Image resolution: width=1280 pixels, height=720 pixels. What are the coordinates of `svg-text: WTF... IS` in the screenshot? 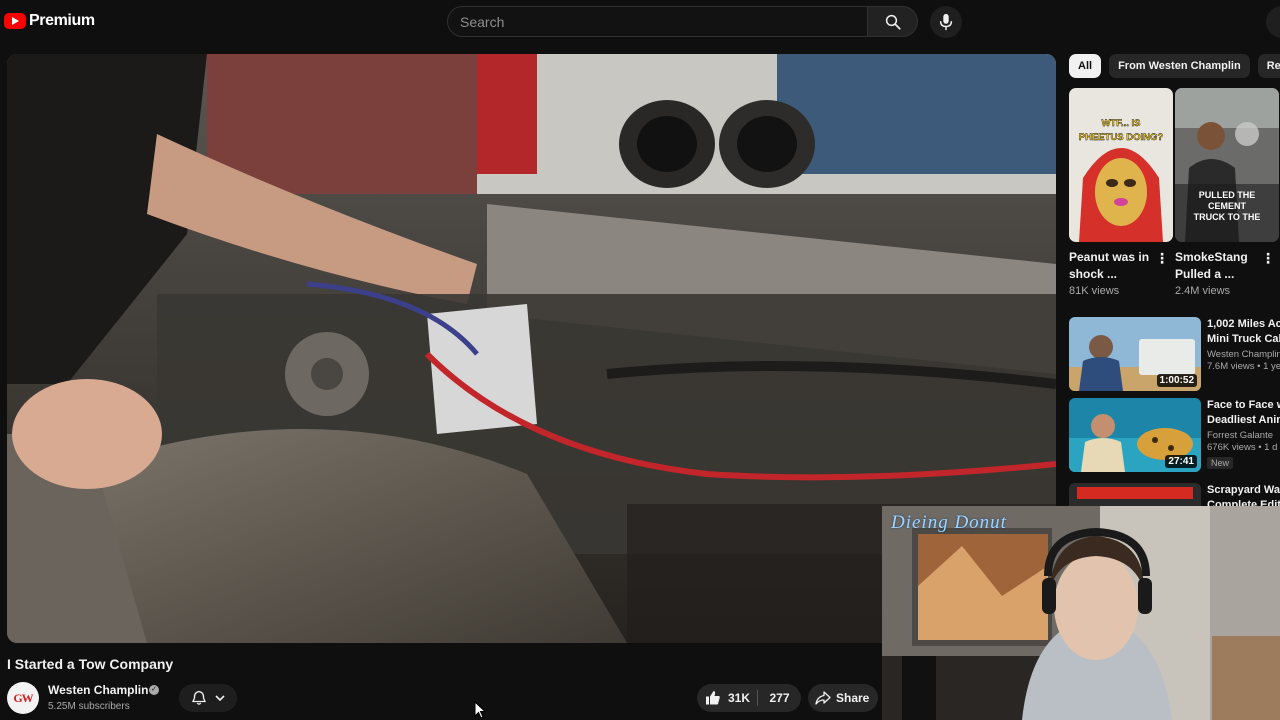 It's located at (1120, 123).